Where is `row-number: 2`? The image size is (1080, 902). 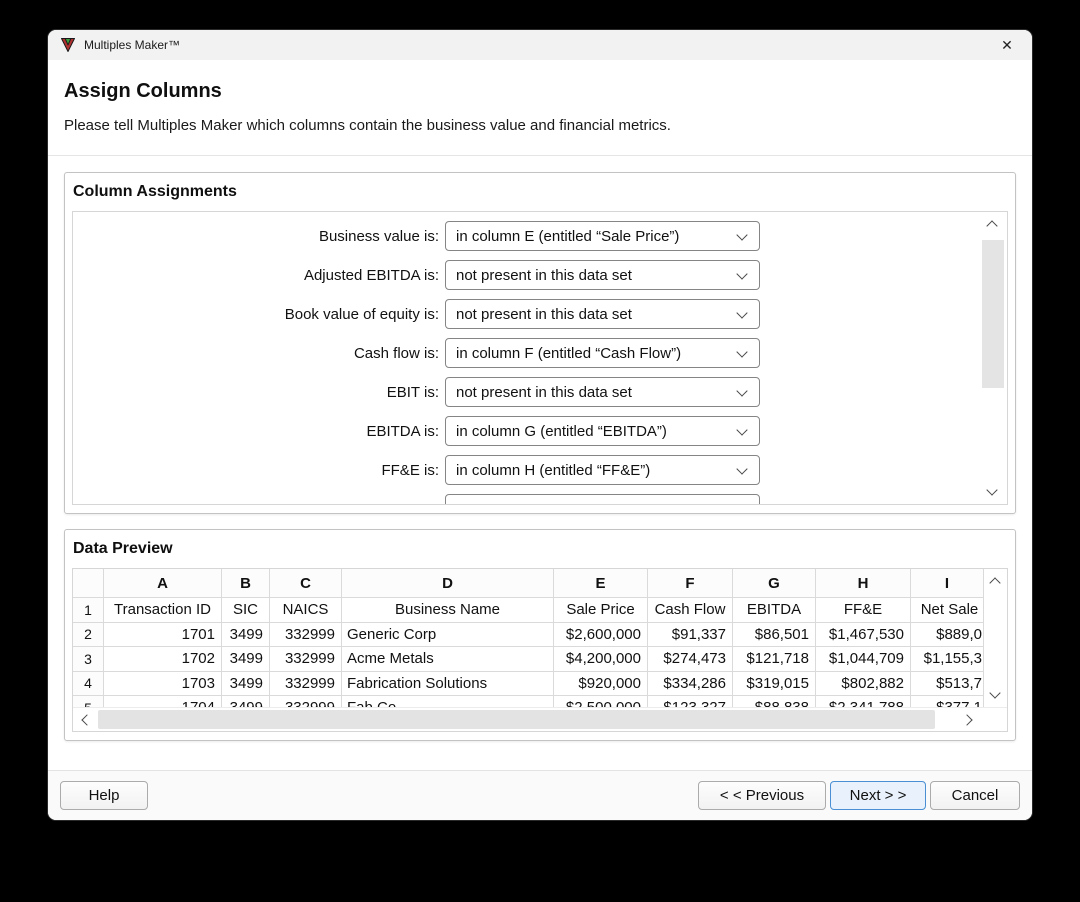 row-number: 2 is located at coordinates (88, 634).